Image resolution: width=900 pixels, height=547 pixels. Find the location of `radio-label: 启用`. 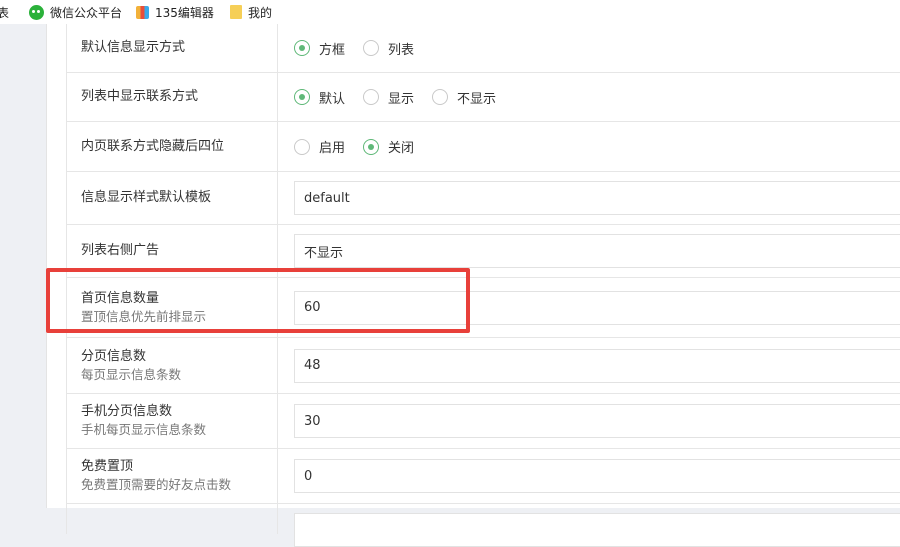

radio-label: 启用 is located at coordinates (332, 148).